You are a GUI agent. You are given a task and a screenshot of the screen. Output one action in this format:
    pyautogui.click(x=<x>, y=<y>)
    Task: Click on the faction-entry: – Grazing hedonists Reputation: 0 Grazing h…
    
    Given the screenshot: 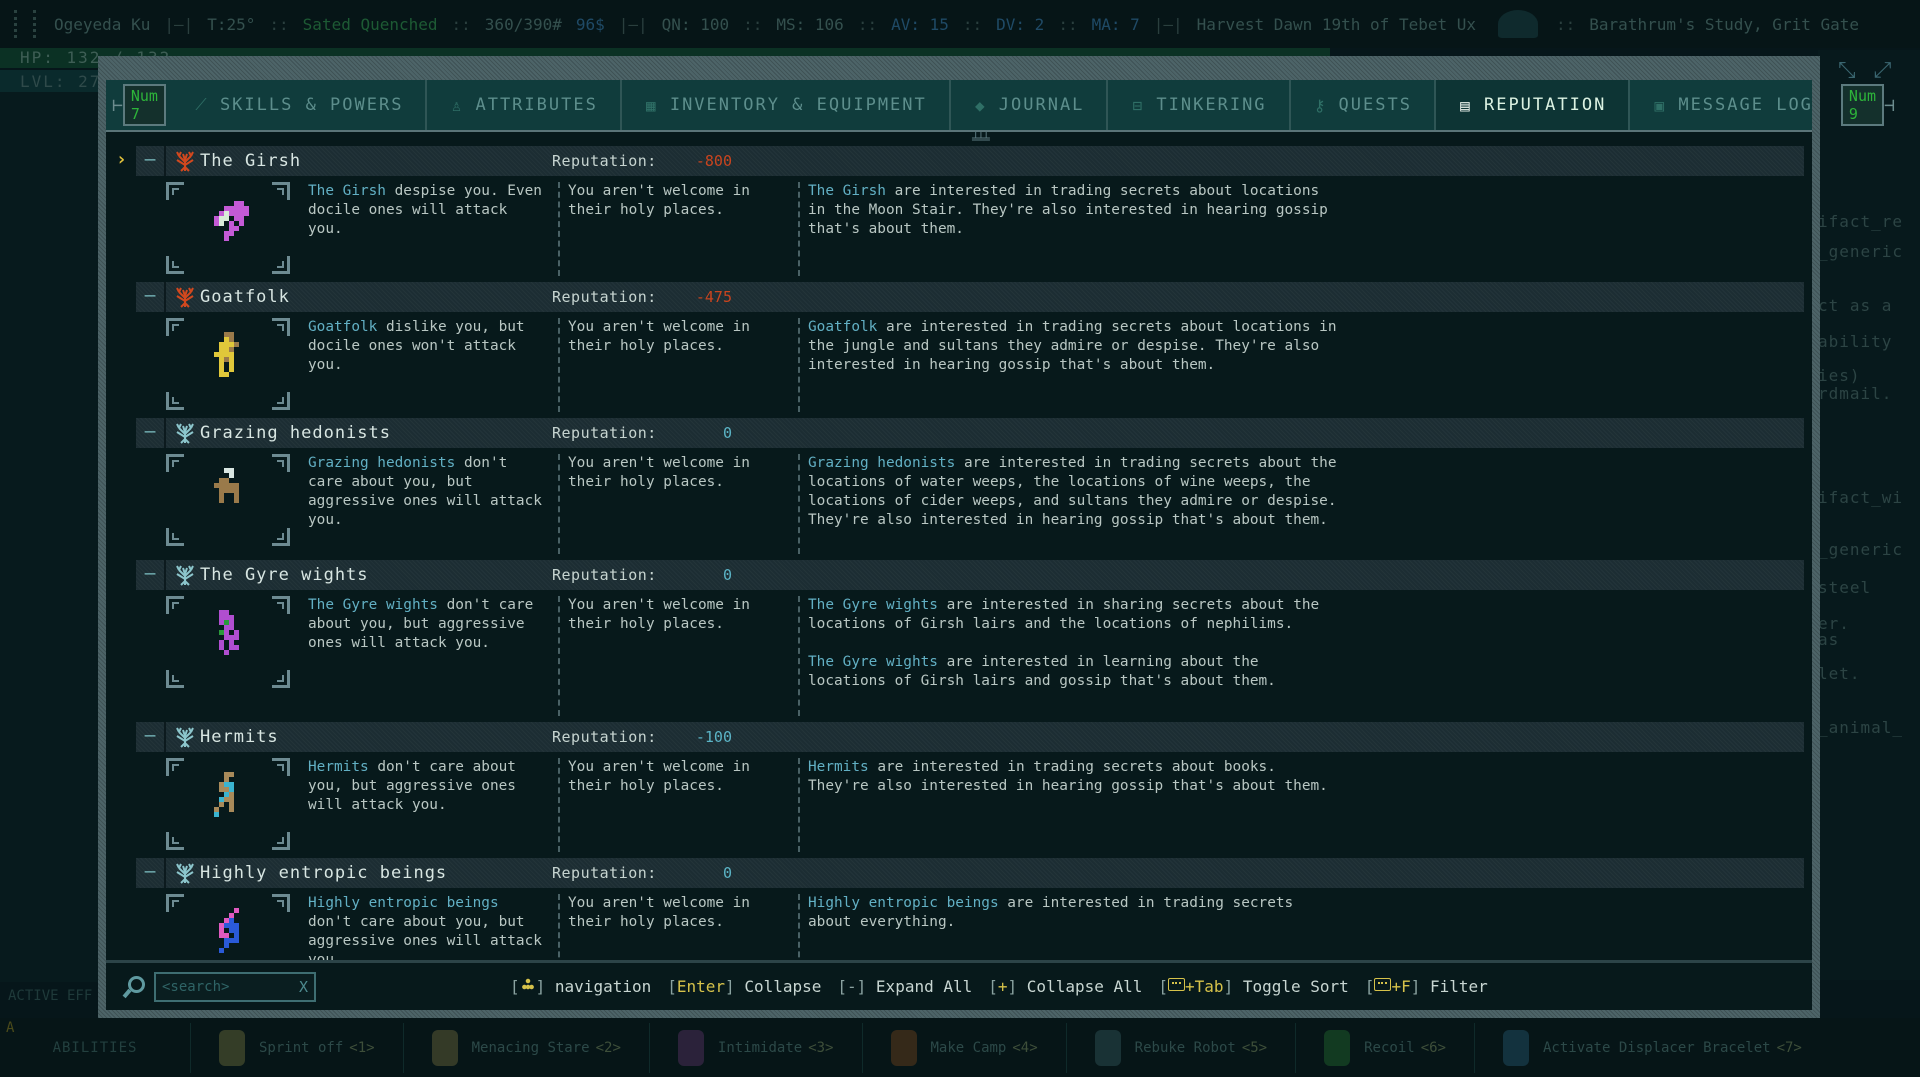 What is the action you would take?
    pyautogui.click(x=959, y=489)
    